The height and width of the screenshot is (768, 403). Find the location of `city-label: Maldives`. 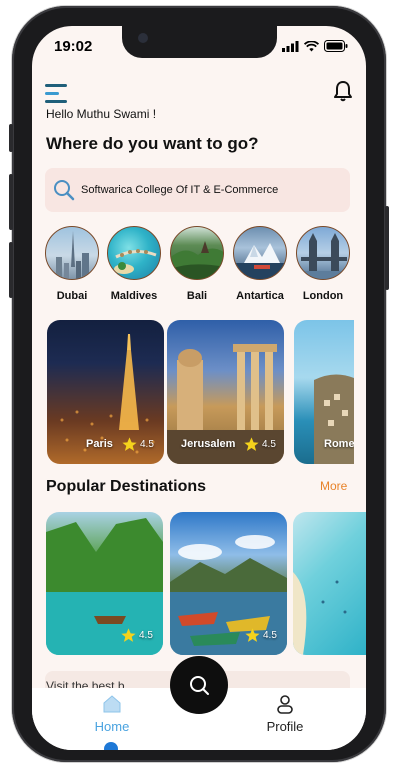

city-label: Maldives is located at coordinates (134, 296).